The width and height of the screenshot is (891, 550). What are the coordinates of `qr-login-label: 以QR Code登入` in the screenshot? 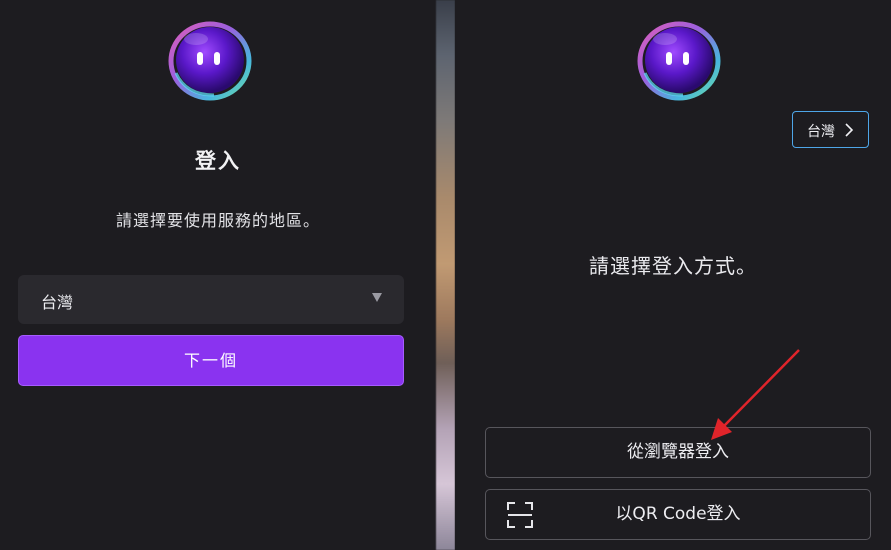 It's located at (678, 514).